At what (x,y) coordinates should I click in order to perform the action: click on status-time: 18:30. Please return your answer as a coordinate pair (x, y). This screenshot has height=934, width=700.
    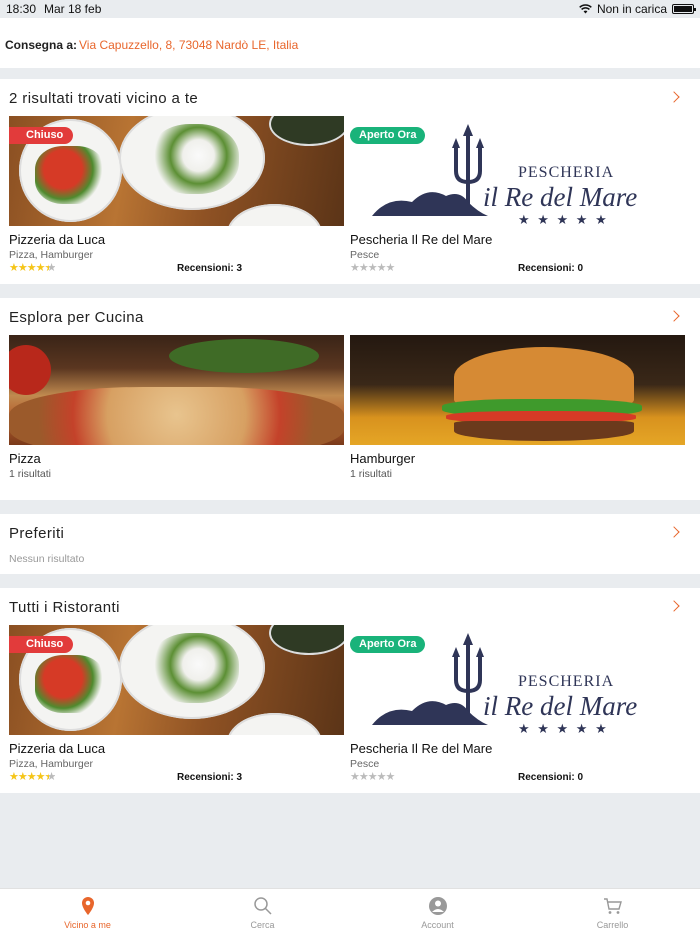
    Looking at the image, I should click on (21, 9).